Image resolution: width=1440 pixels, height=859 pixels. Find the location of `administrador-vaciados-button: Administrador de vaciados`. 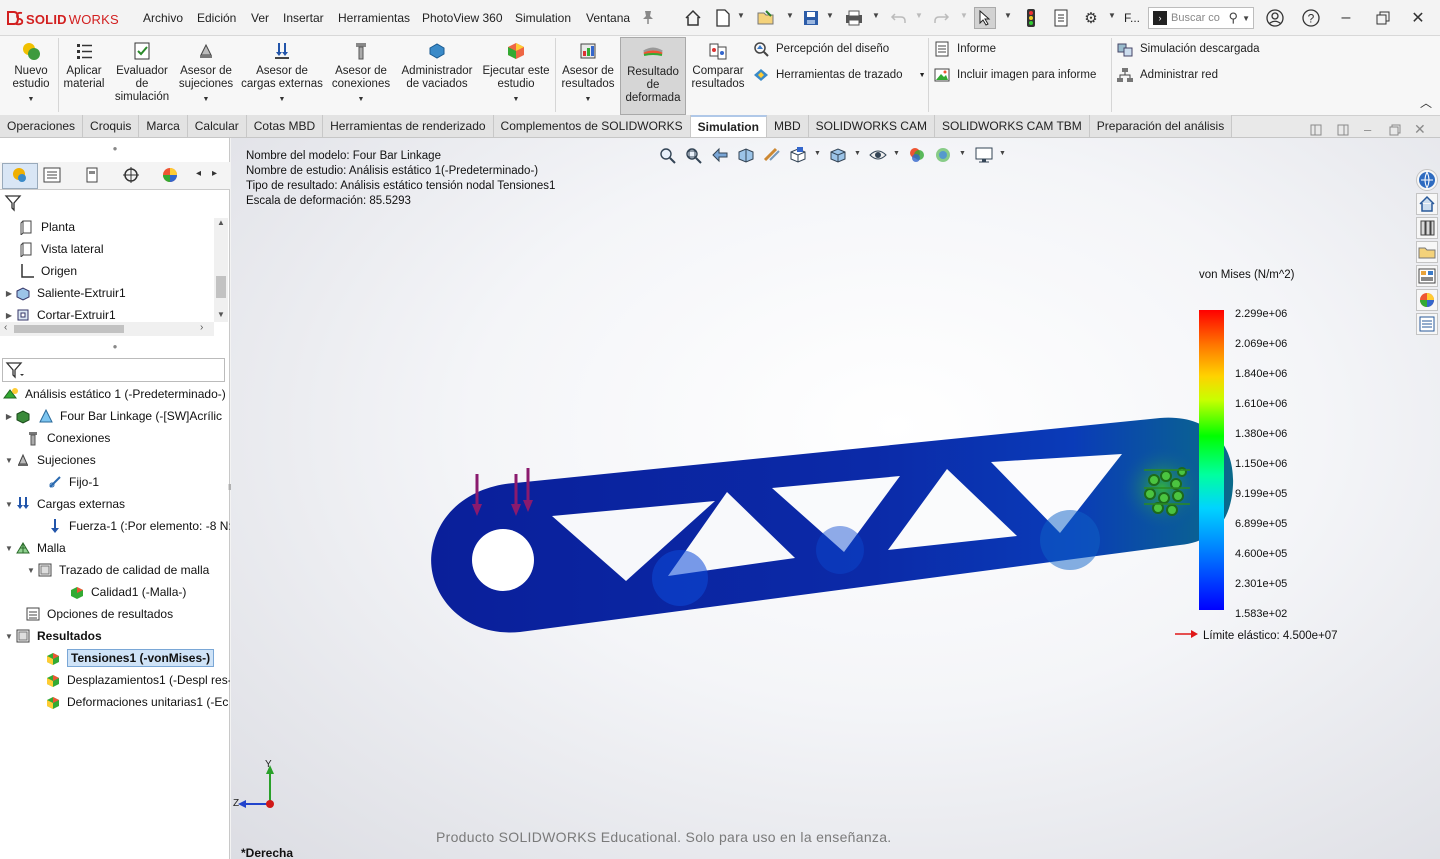

administrador-vaciados-button: Administrador de vaciados is located at coordinates (437, 76).